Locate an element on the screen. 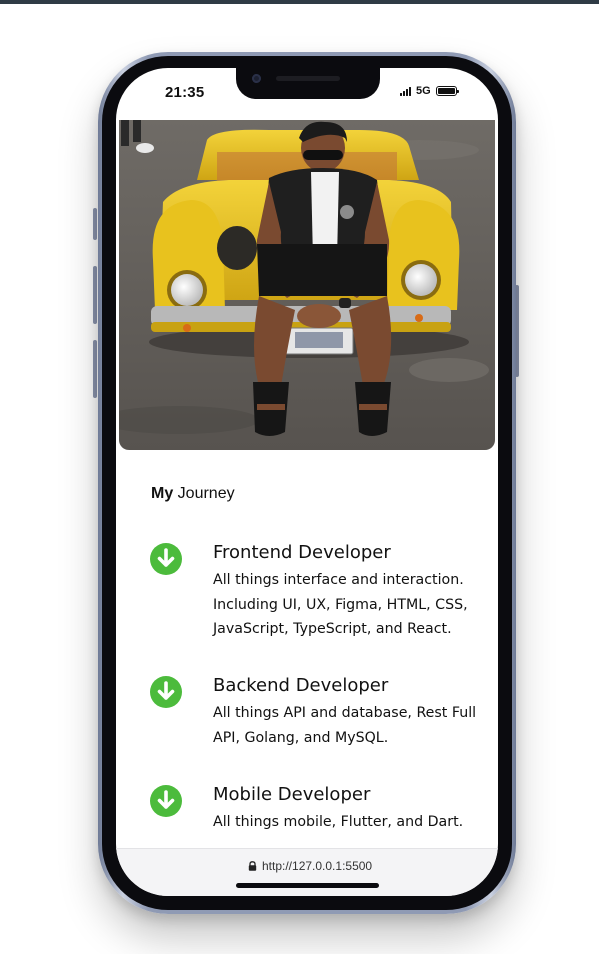  volume-up-button is located at coordinates (95, 295).